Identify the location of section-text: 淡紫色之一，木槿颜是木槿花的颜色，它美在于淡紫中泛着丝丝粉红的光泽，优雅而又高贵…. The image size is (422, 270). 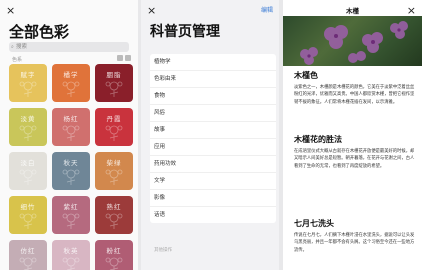
(354, 95).